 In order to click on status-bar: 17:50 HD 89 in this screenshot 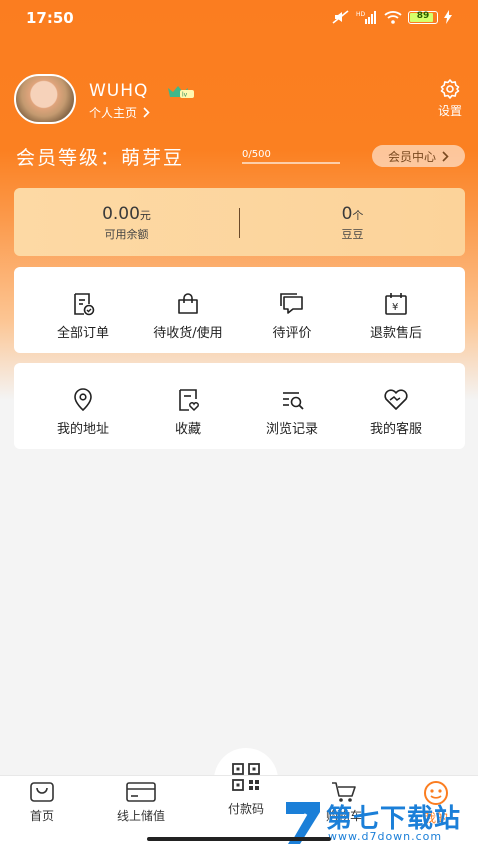, I will do `click(239, 18)`.